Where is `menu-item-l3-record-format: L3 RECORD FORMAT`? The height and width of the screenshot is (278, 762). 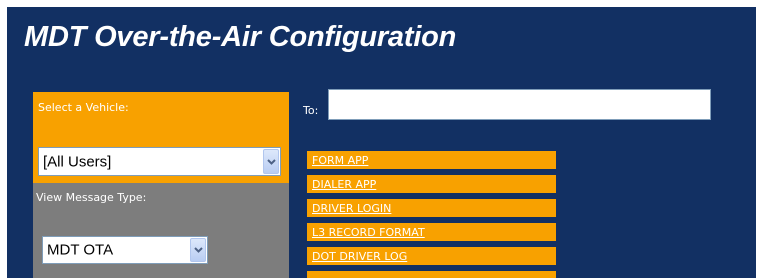 menu-item-l3-record-format: L3 RECORD FORMAT is located at coordinates (431, 232).